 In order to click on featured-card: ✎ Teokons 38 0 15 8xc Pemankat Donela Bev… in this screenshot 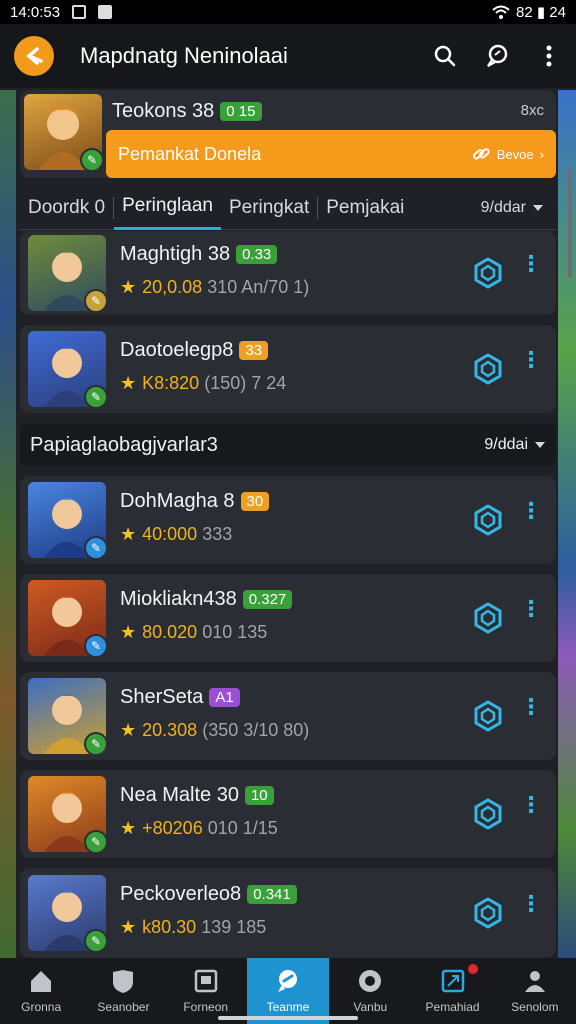, I will do `click(288, 134)`.